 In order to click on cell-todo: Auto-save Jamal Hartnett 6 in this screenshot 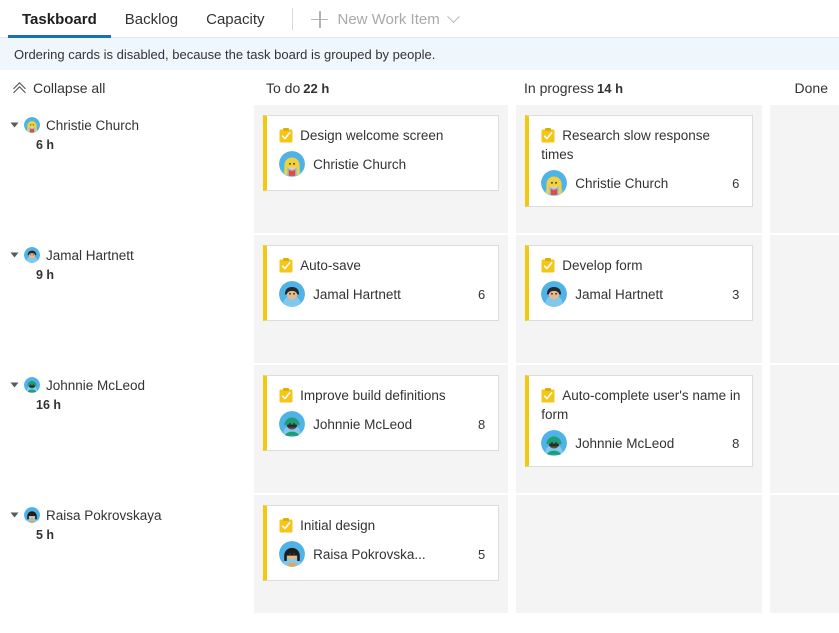, I will do `click(381, 299)`.